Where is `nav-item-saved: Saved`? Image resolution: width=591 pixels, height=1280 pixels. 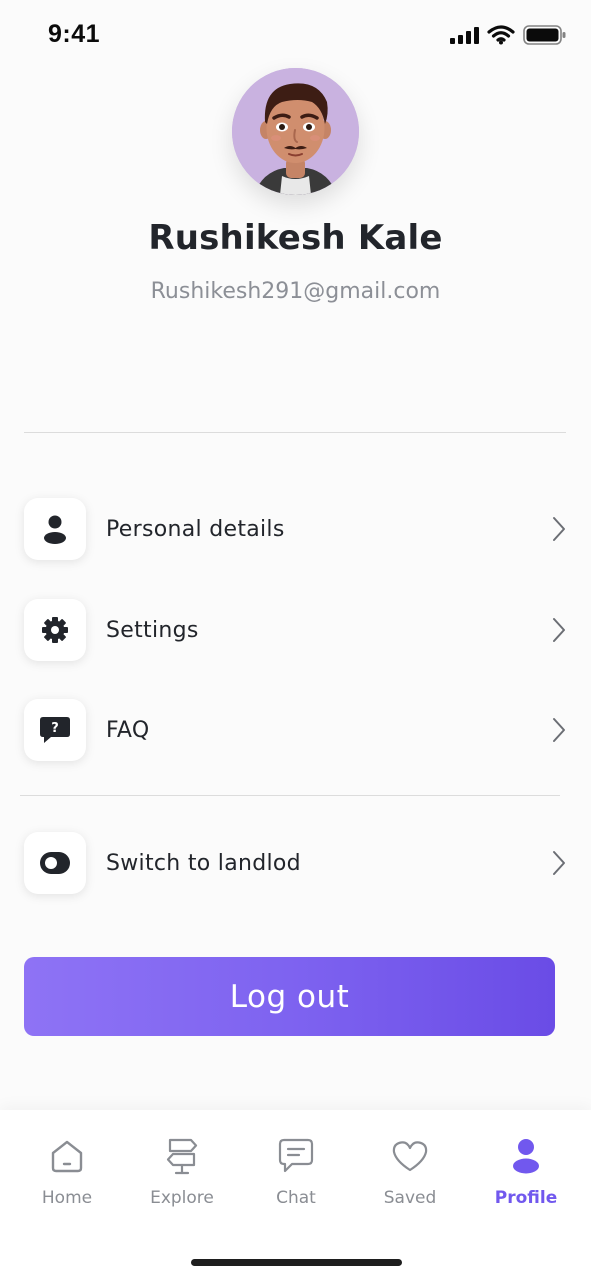 nav-item-saved: Saved is located at coordinates (410, 1172).